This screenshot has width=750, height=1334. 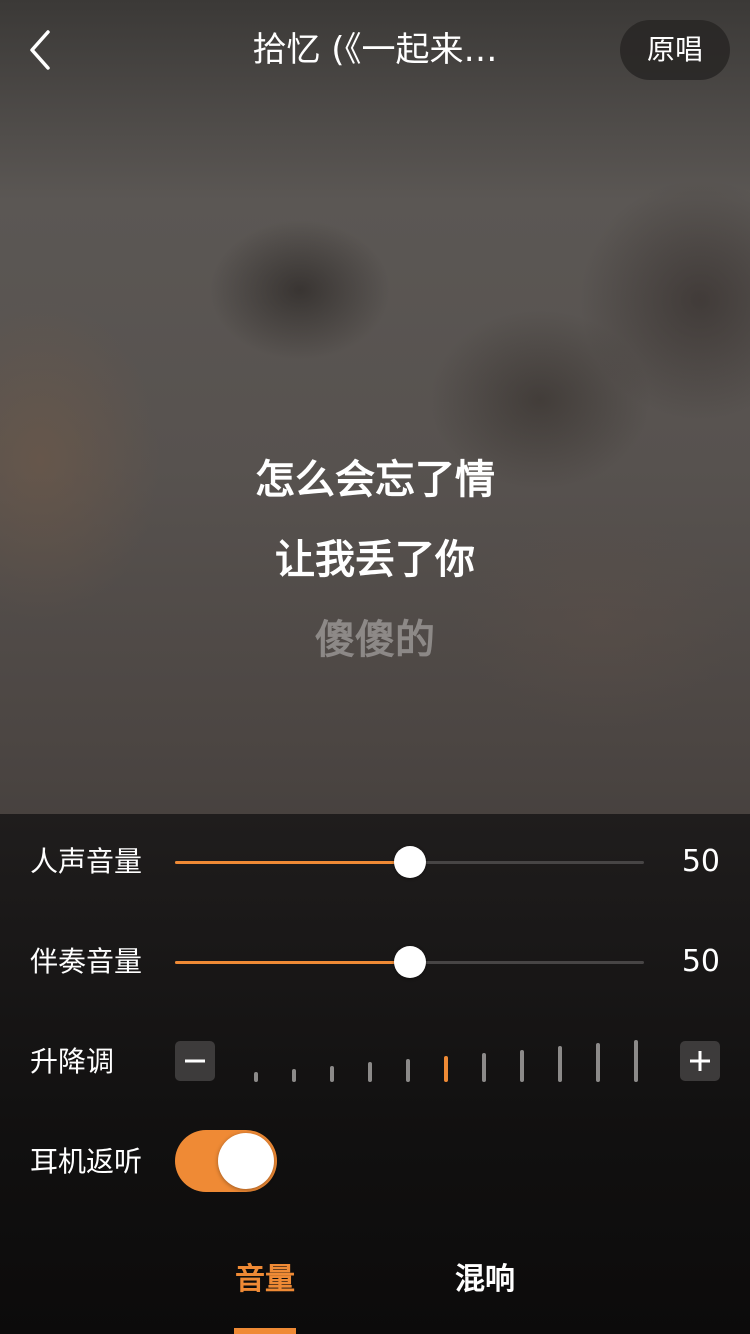 I want to click on original-vocal-button: 原唱, so click(x=675, y=50).